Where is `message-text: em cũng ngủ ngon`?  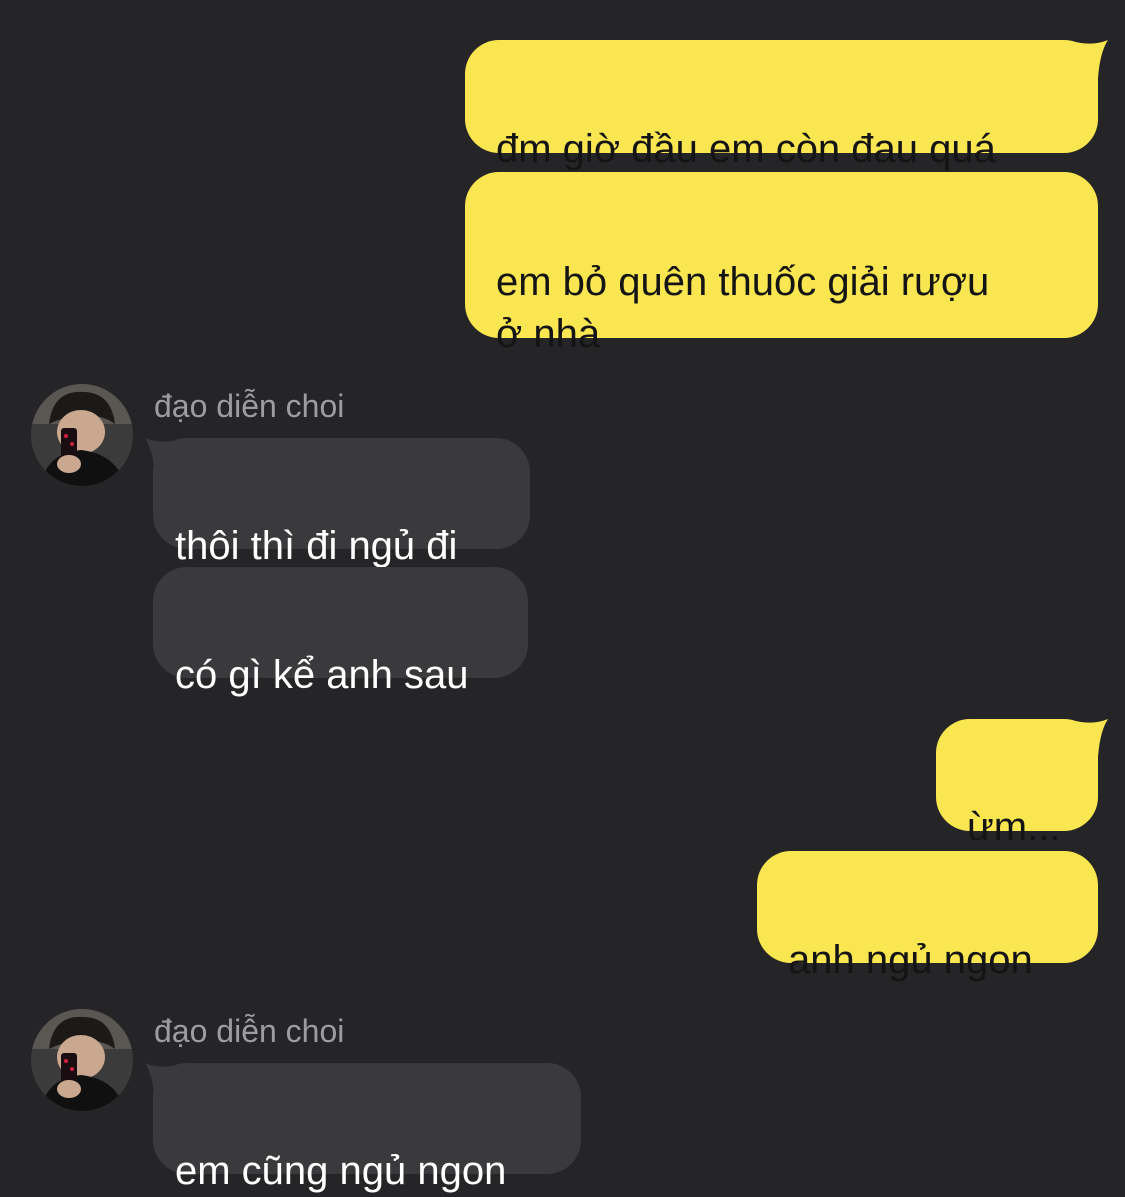
message-text: em cũng ngủ ngon is located at coordinates (341, 1171).